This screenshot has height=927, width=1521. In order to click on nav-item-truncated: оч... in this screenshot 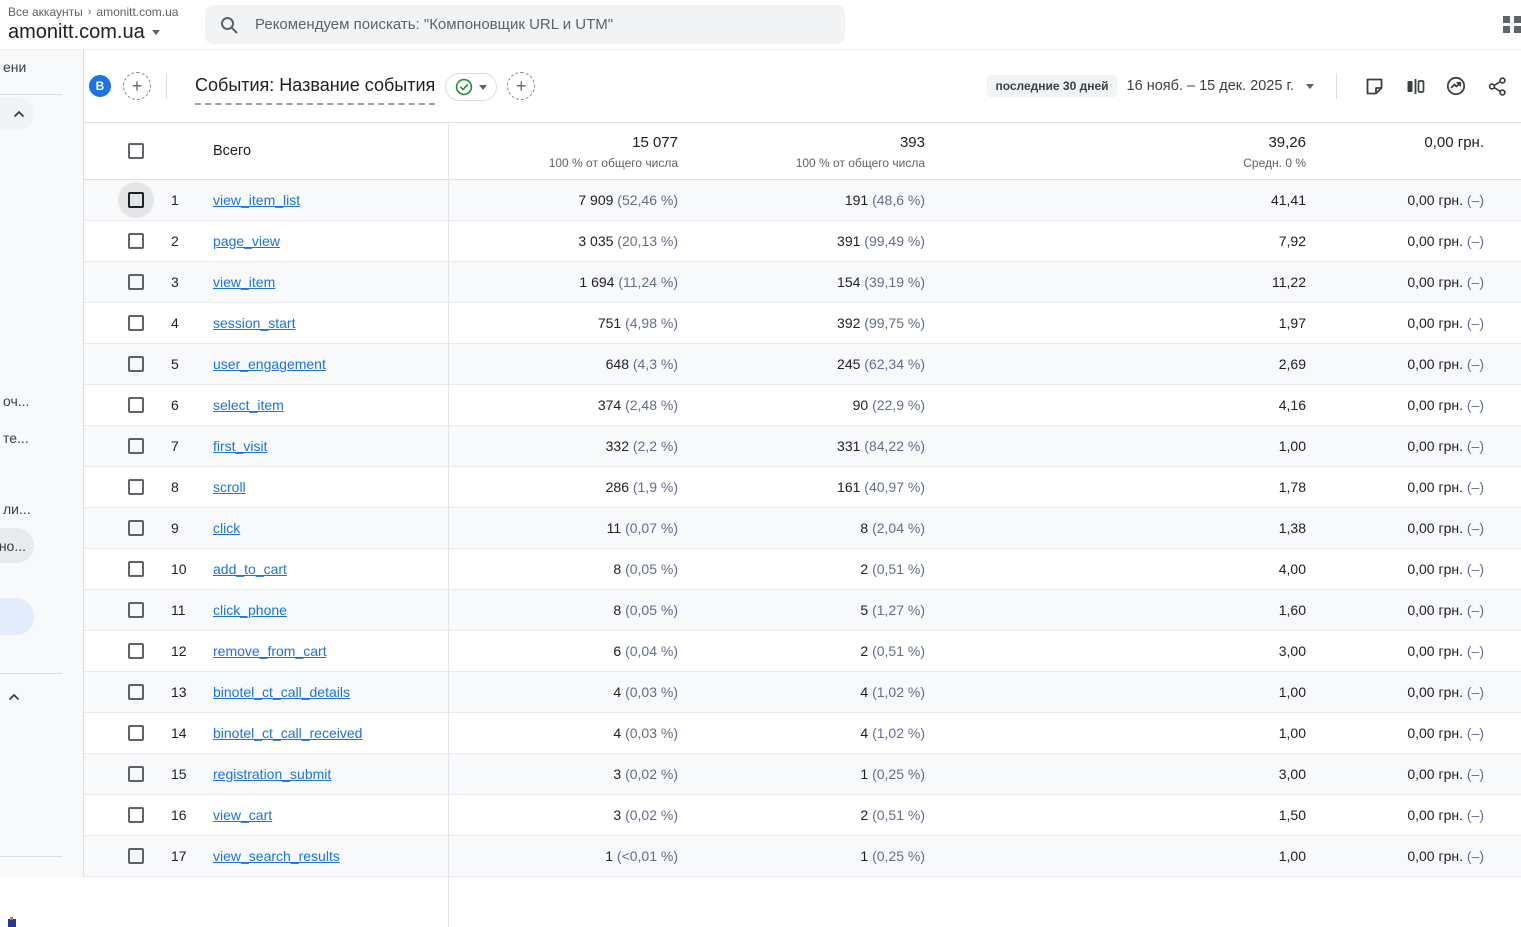, I will do `click(16, 401)`.